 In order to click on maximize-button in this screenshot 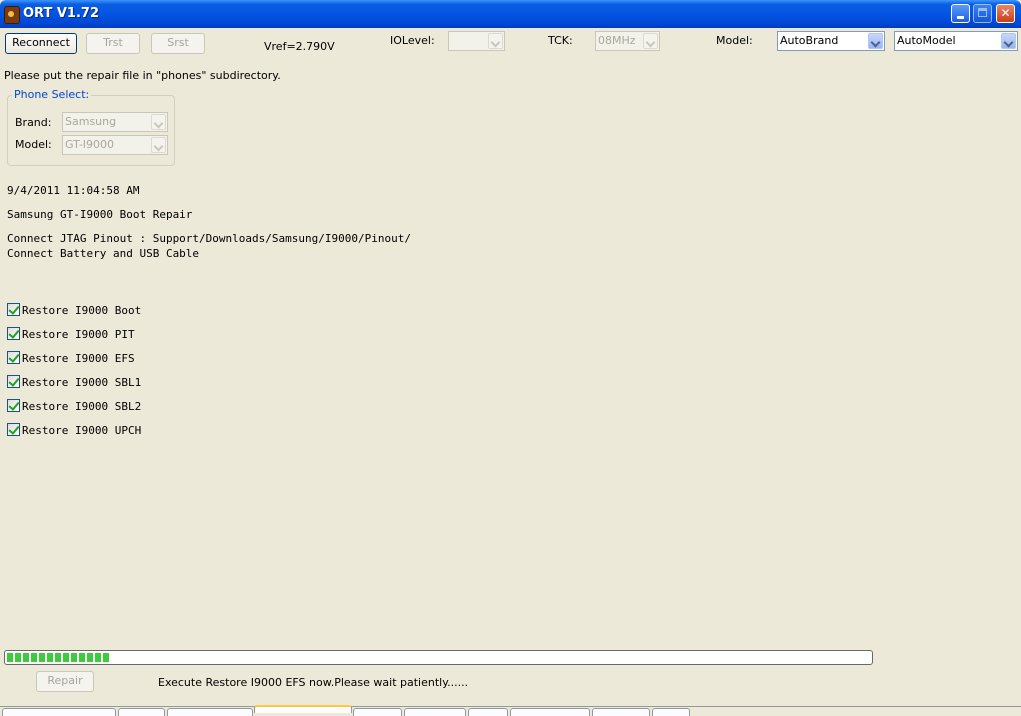, I will do `click(982, 13)`.